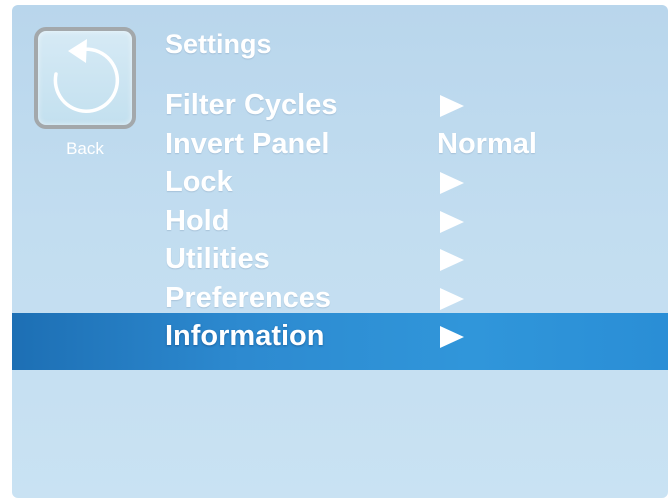  Describe the element at coordinates (197, 220) in the screenshot. I see `menu-item-label: Hold` at that location.